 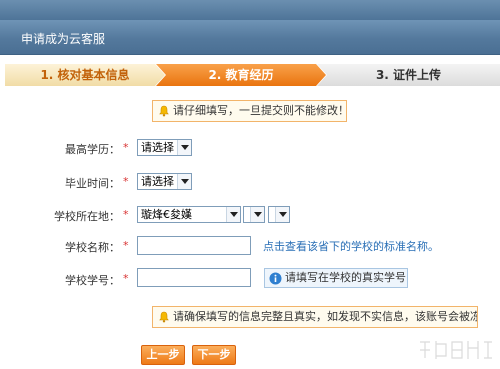 I want to click on step-education: 2. 教育经历, so click(x=241, y=75).